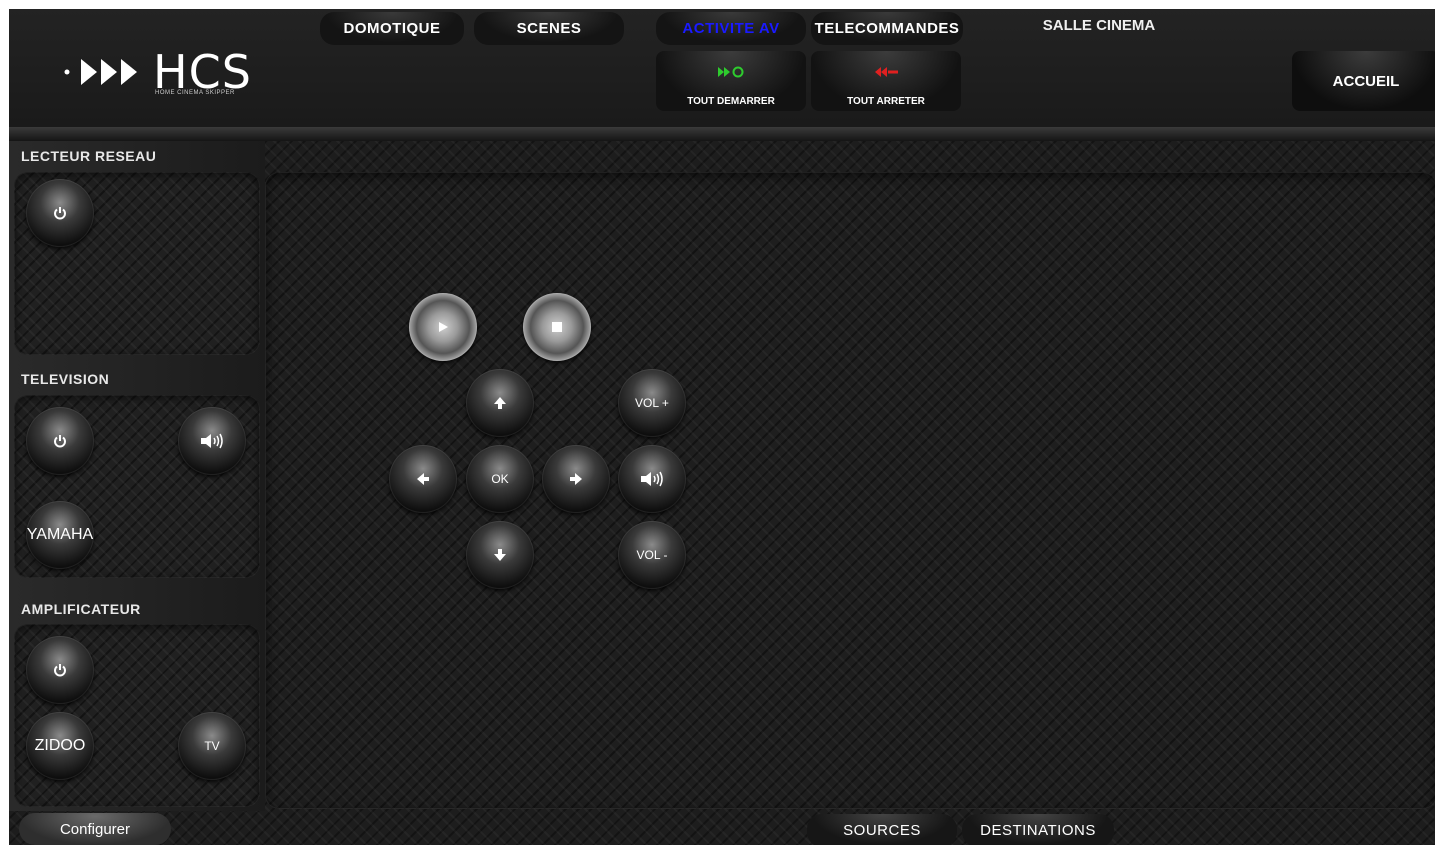 This screenshot has height=845, width=1435. I want to click on play-icon, so click(443, 327).